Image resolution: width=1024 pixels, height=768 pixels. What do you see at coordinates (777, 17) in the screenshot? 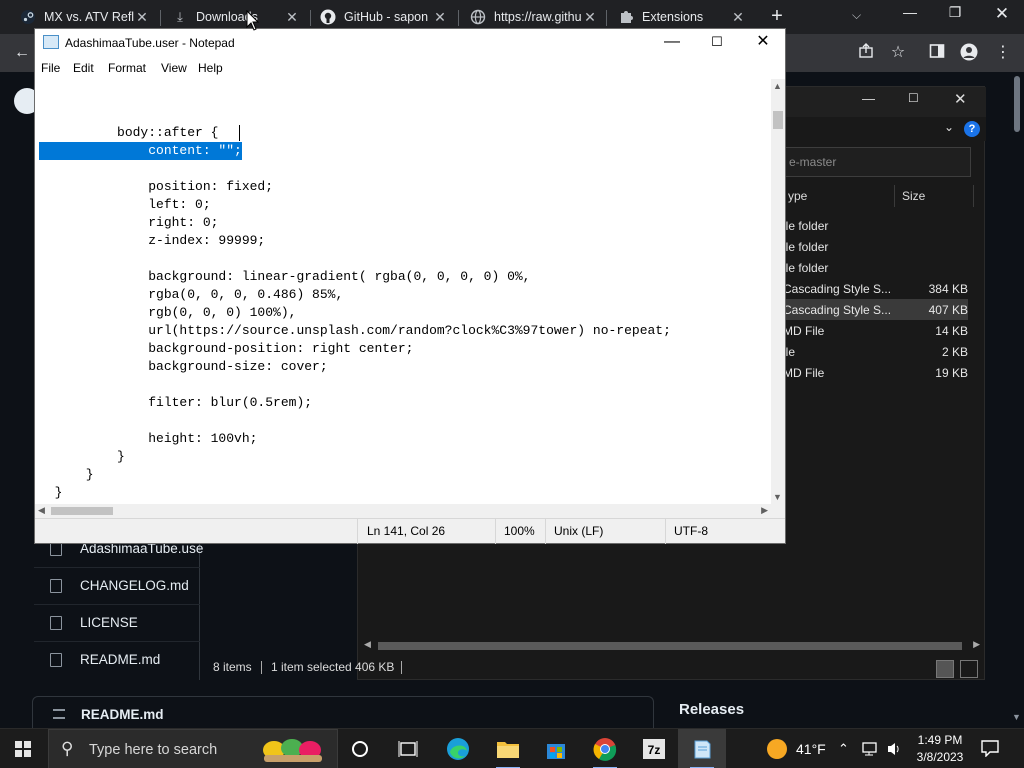
I see `new-tab-button: +` at bounding box center [777, 17].